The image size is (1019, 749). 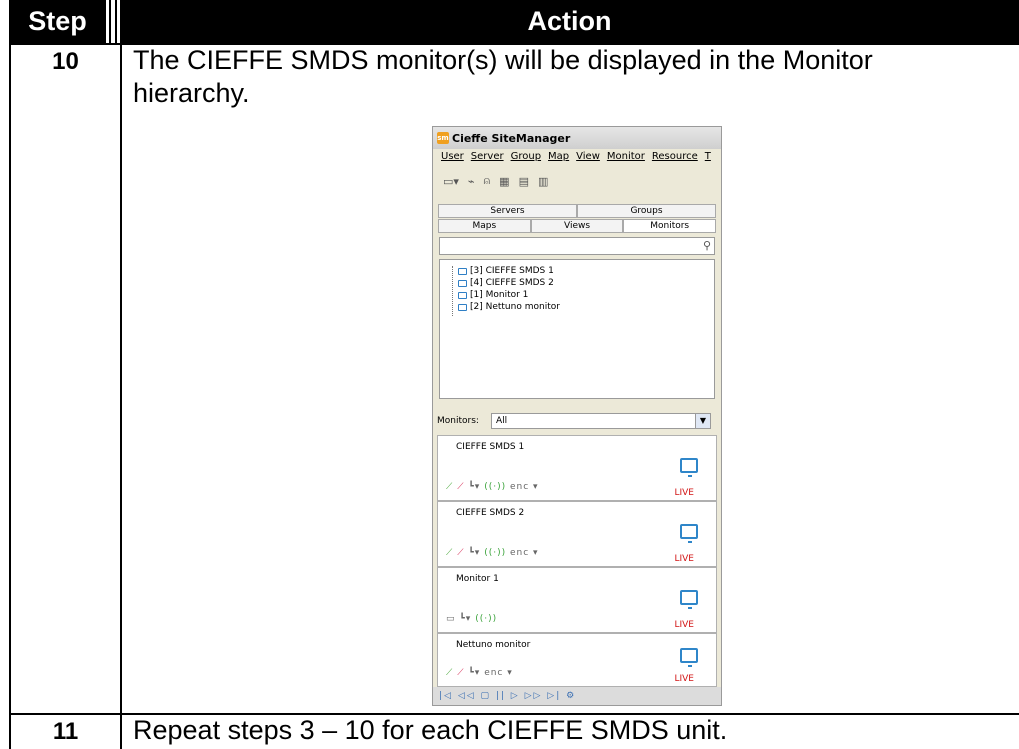 I want to click on monitor-card-name: Monitor 1, so click(x=477, y=579).